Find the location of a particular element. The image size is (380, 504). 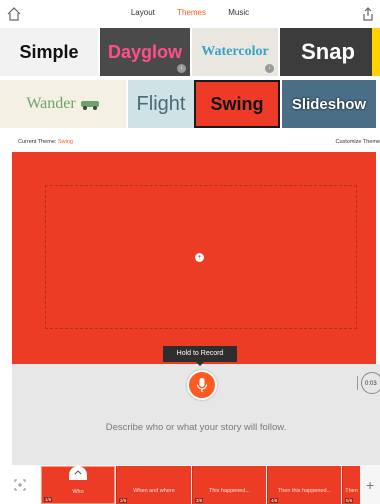

theme-label: Swing is located at coordinates (237, 103).